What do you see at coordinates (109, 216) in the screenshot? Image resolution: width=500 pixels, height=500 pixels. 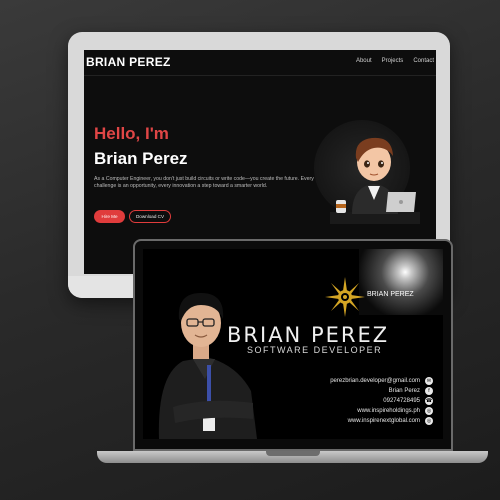 I see `hire-me-button: Hire Me` at bounding box center [109, 216].